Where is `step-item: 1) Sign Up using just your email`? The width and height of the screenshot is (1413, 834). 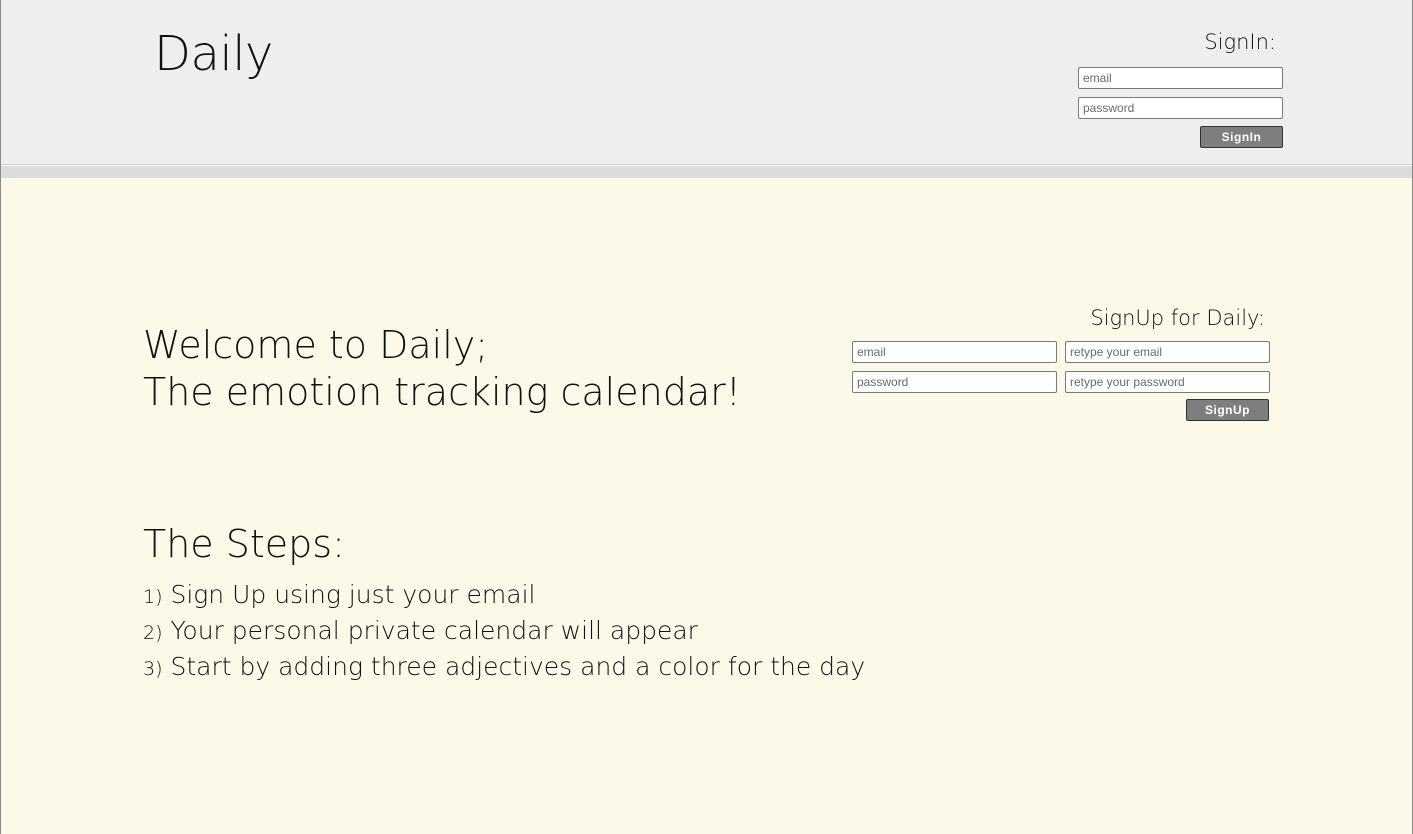
step-item: 1) Sign Up using just your email is located at coordinates (504, 596).